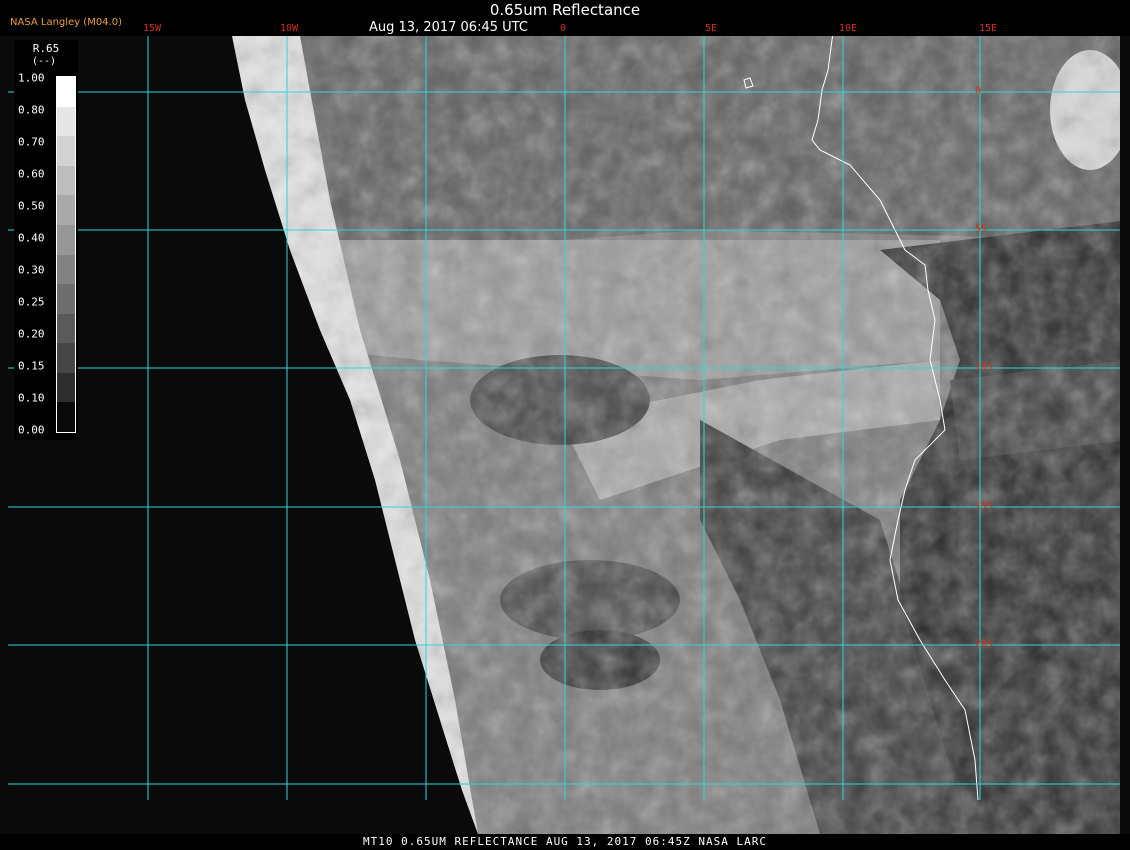  I want to click on lon-label-10w: 10W, so click(289, 28).